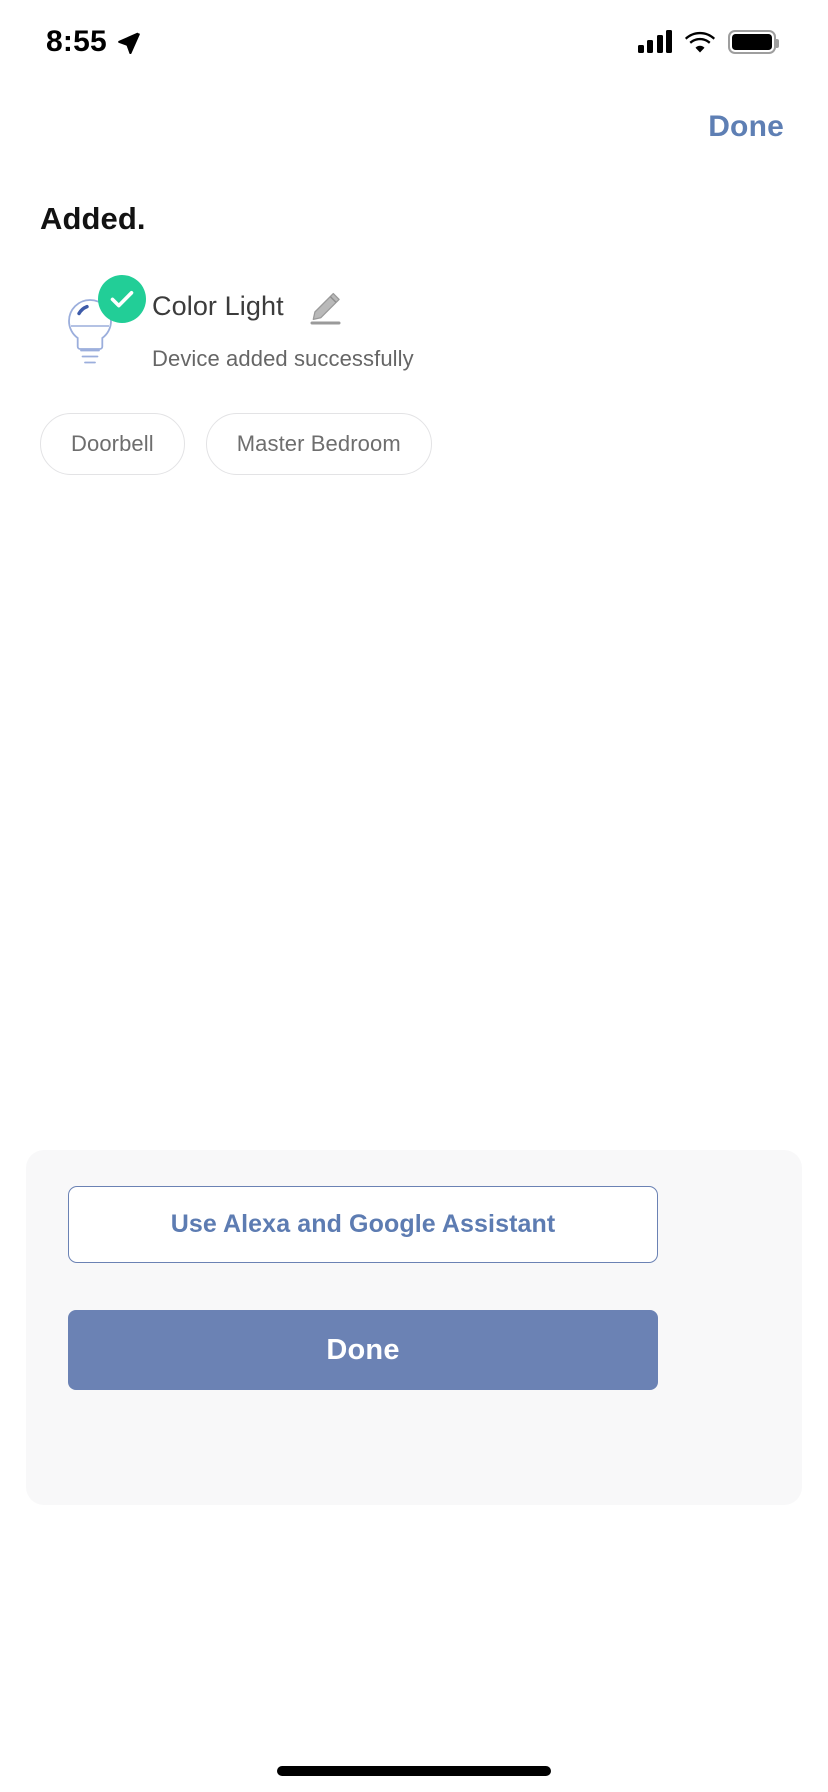 This screenshot has height=1792, width=828. I want to click on room-chip-list: Doorbell Master Bedroom, so click(414, 444).